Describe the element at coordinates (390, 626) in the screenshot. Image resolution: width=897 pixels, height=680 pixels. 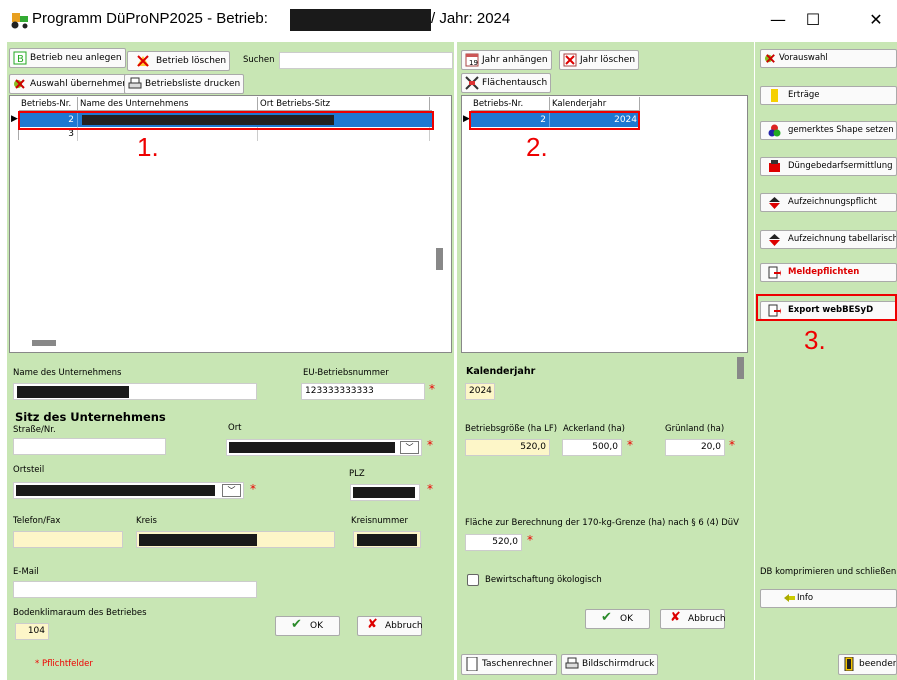
I see `farm-cancel-button: ✘ Abbruch` at that location.